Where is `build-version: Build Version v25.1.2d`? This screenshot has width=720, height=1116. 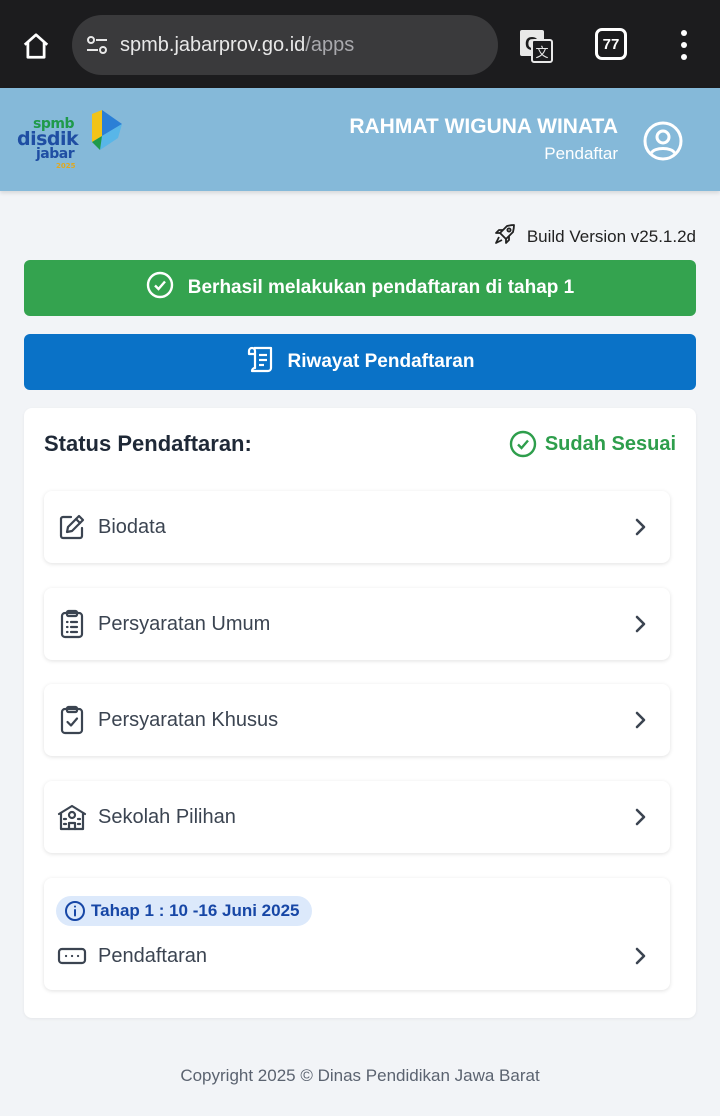 build-version: Build Version v25.1.2d is located at coordinates (594, 236).